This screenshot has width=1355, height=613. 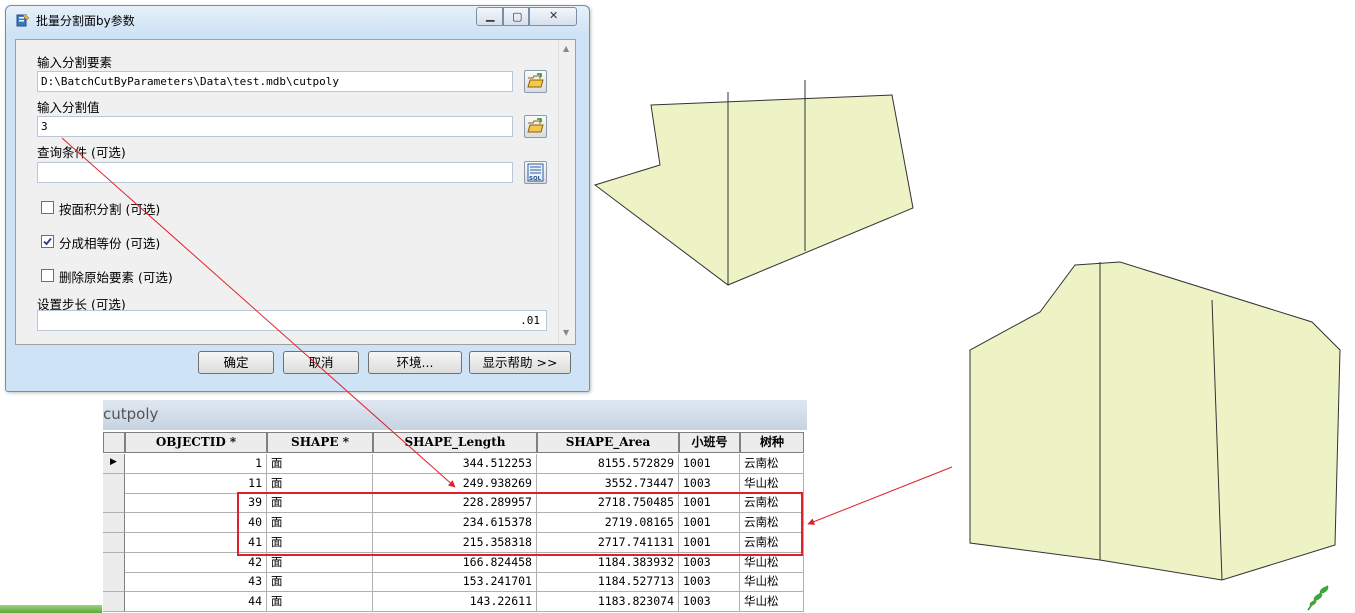 I want to click on column-header: 小班号, so click(x=709, y=442).